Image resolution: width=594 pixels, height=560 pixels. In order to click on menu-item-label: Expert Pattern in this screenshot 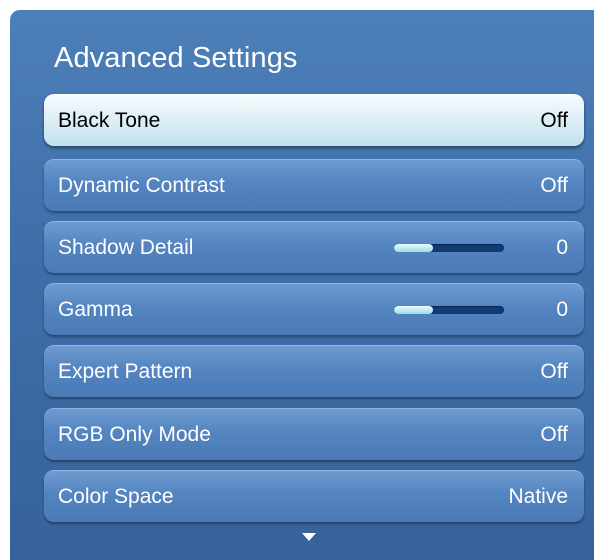, I will do `click(125, 371)`.